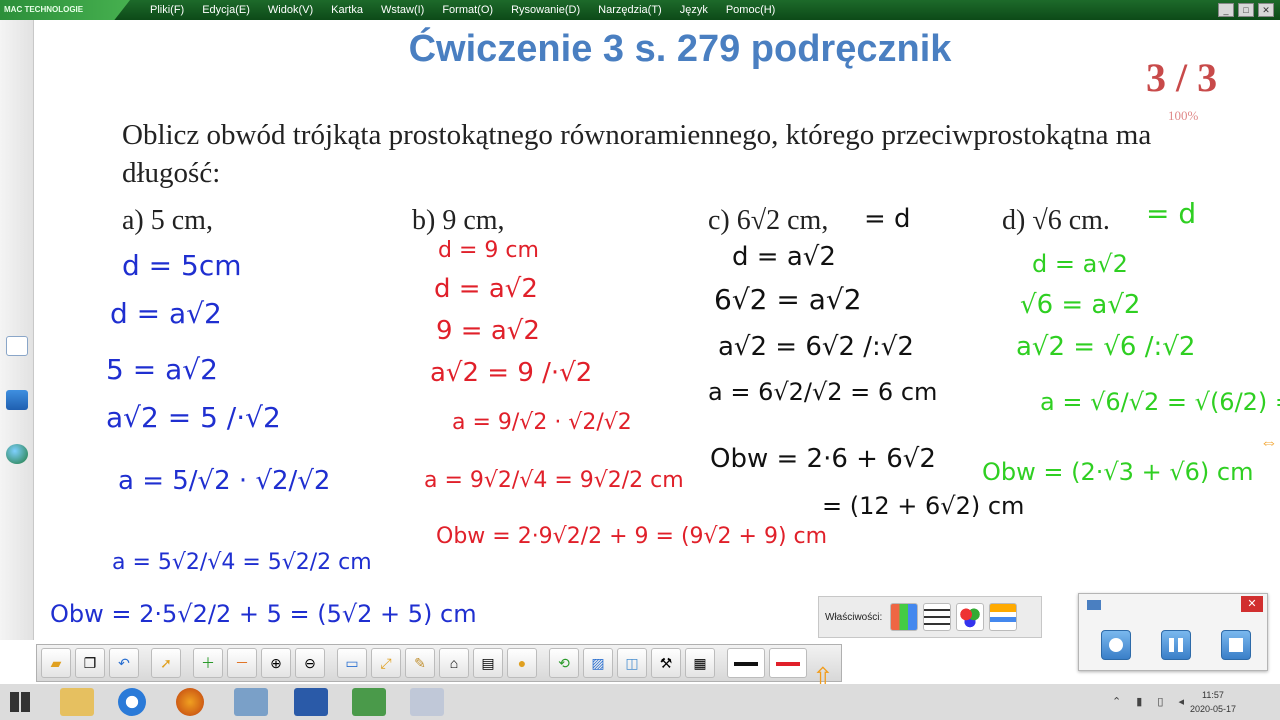 The width and height of the screenshot is (1280, 720). Describe the element at coordinates (854, 617) in the screenshot. I see `properties-label: Właściwości:` at that location.